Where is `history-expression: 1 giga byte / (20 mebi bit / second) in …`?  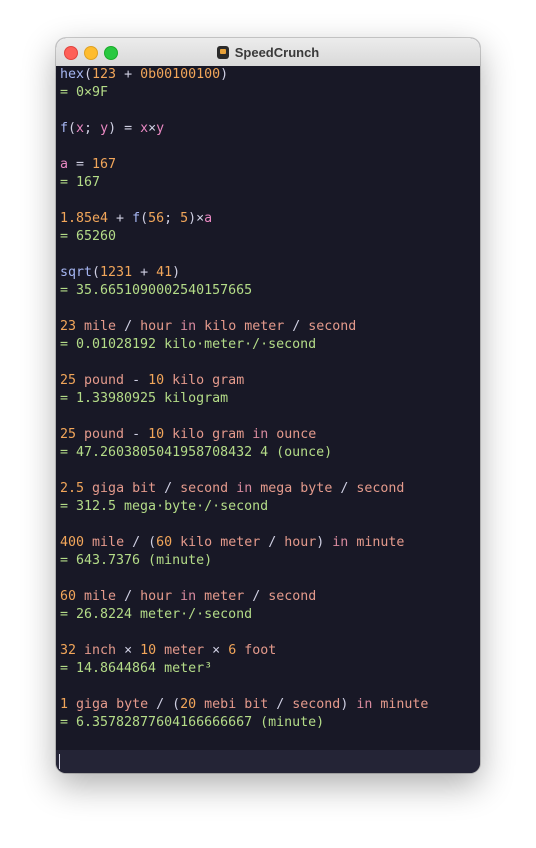
history-expression: 1 giga byte / (20 mebi bit / second) in … is located at coordinates (244, 705).